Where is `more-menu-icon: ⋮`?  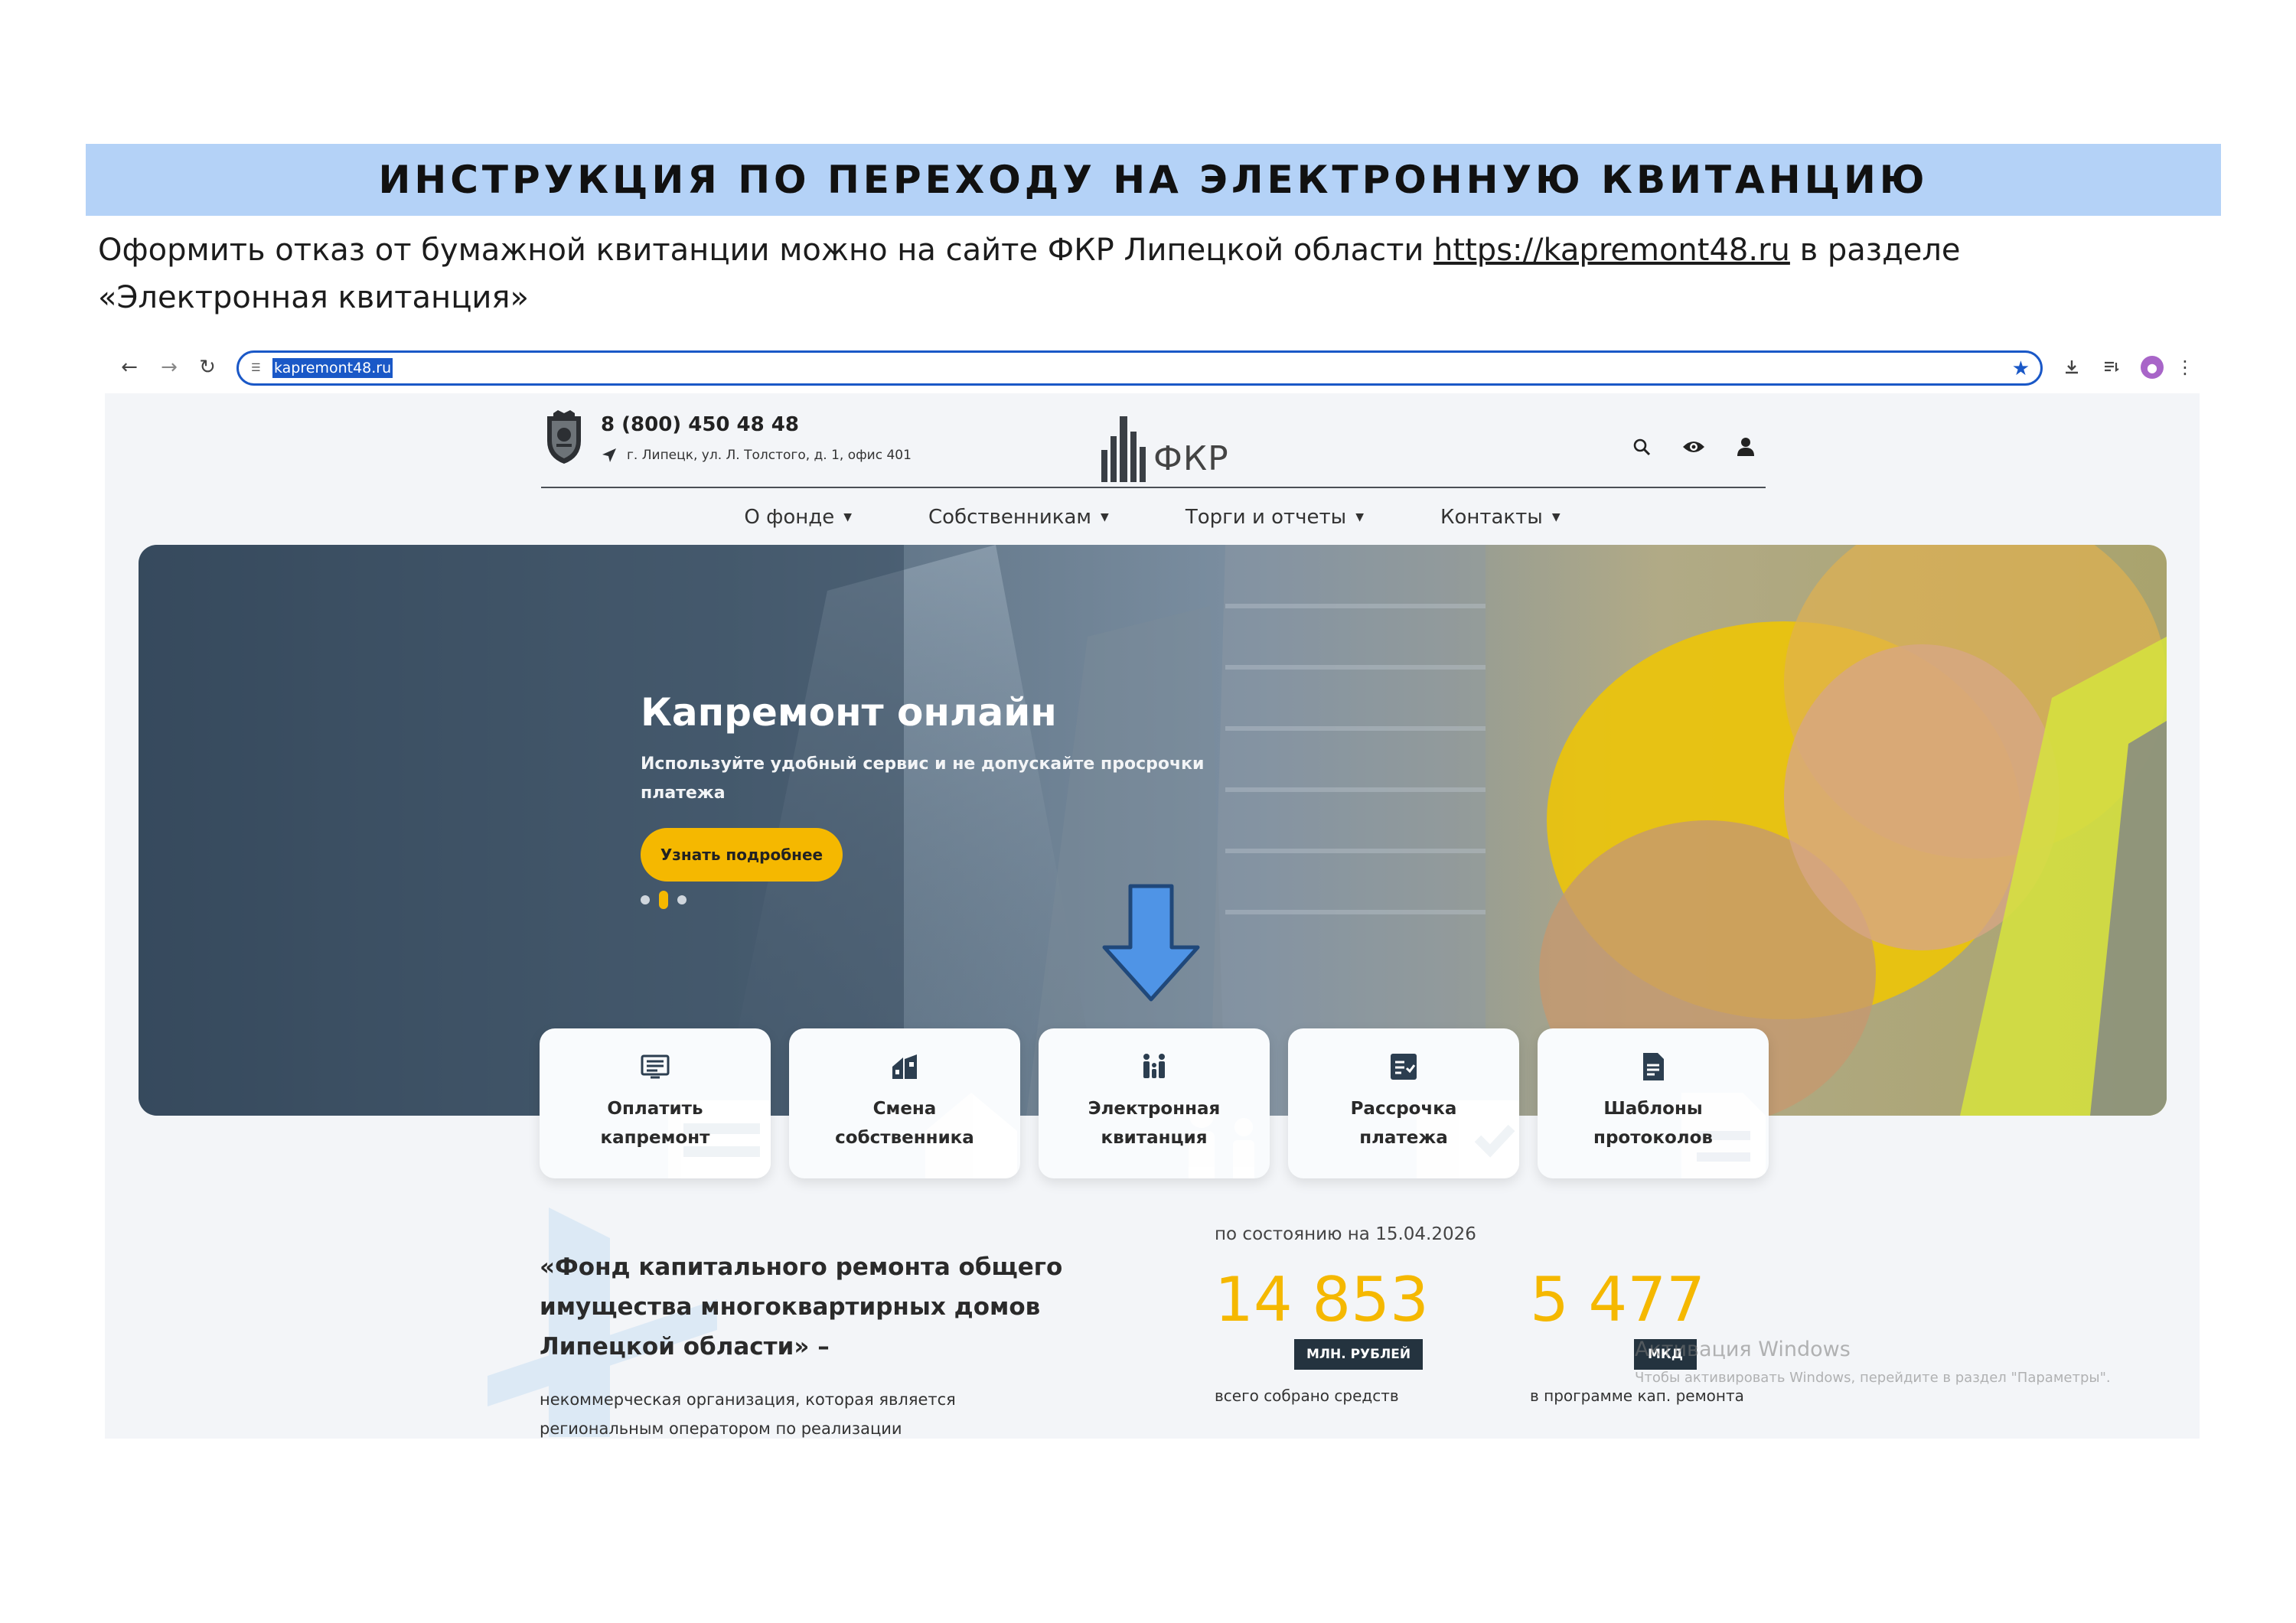
more-menu-icon: ⋮ is located at coordinates (2185, 367).